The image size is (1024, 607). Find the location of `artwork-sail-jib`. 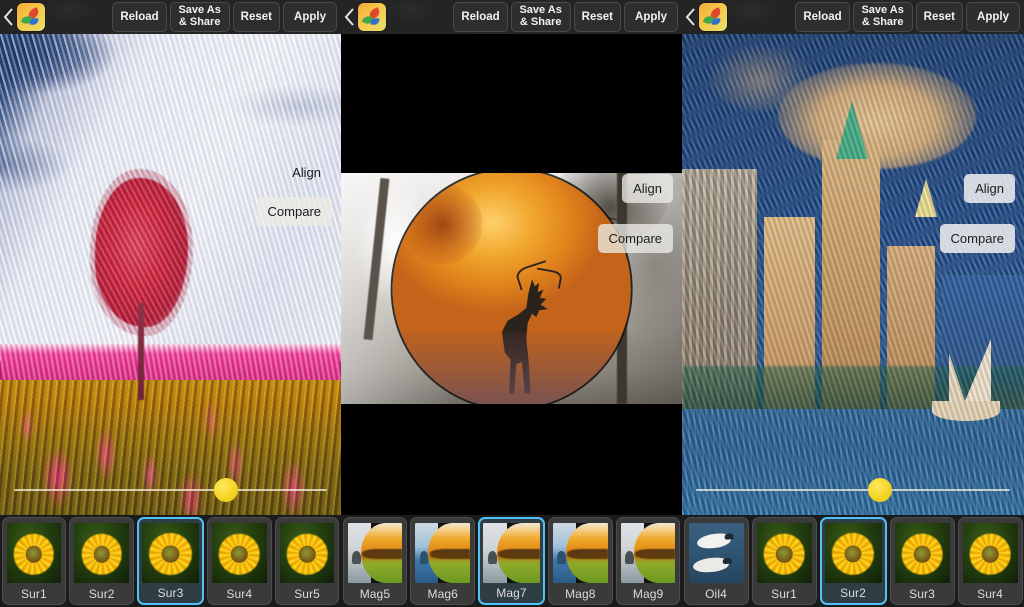

artwork-sail-jib is located at coordinates (956, 376).